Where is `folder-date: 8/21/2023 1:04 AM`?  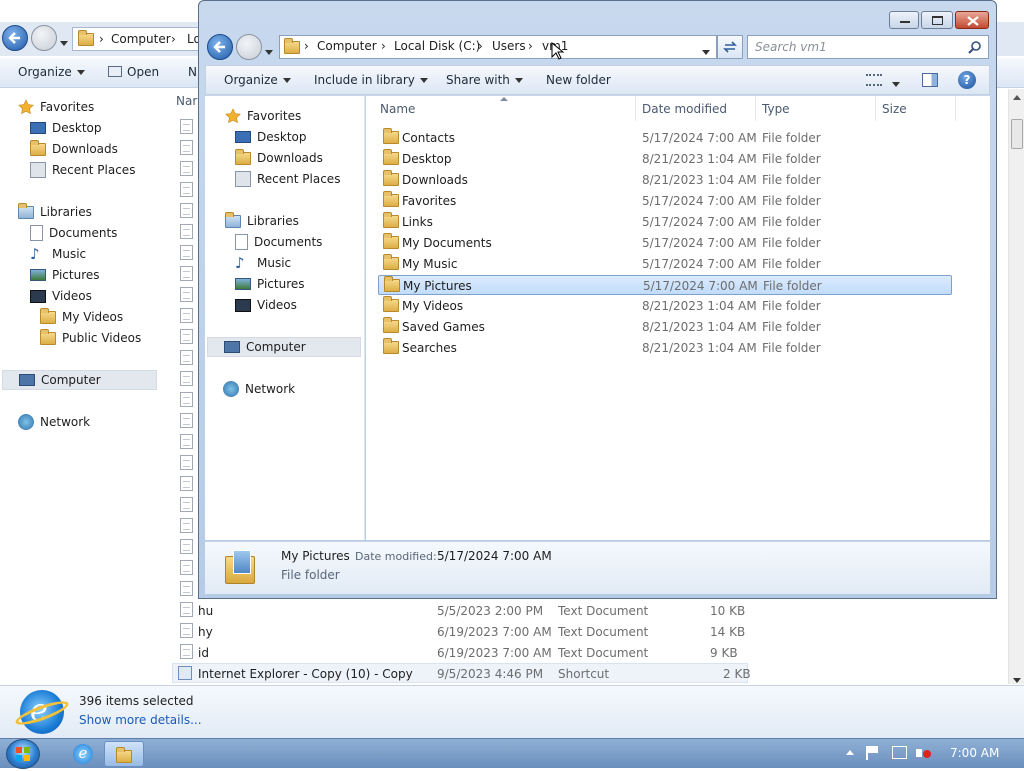 folder-date: 8/21/2023 1:04 AM is located at coordinates (699, 159).